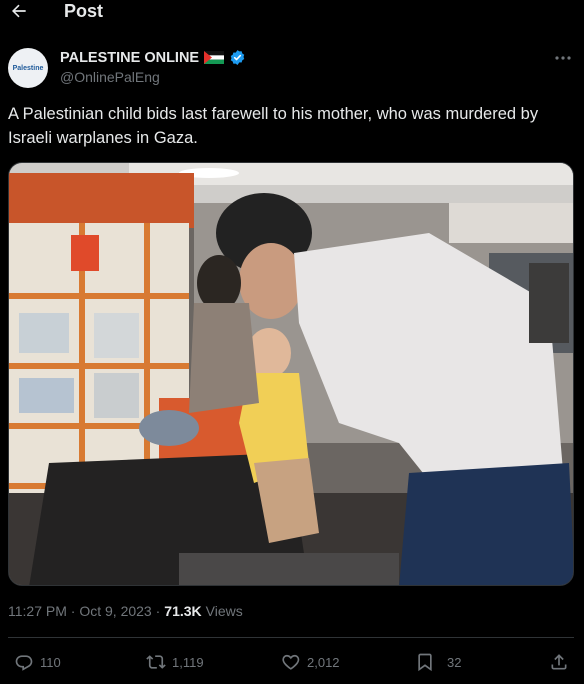 This screenshot has width=584, height=684. Describe the element at coordinates (156, 662) in the screenshot. I see `repost-icon` at that location.